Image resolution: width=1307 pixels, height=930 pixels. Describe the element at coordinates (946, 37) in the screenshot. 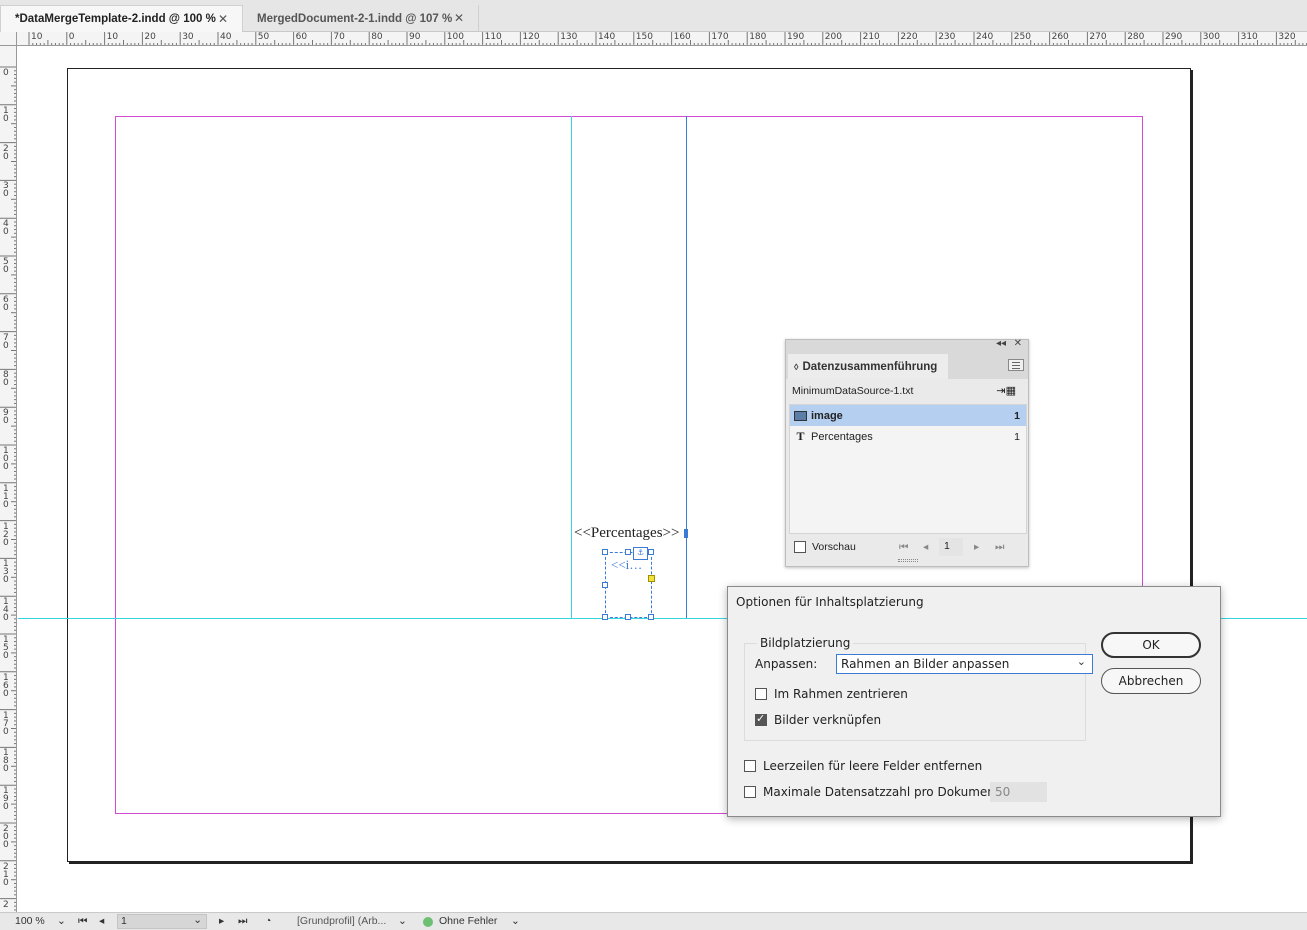

I see `ruler-label: 230` at that location.